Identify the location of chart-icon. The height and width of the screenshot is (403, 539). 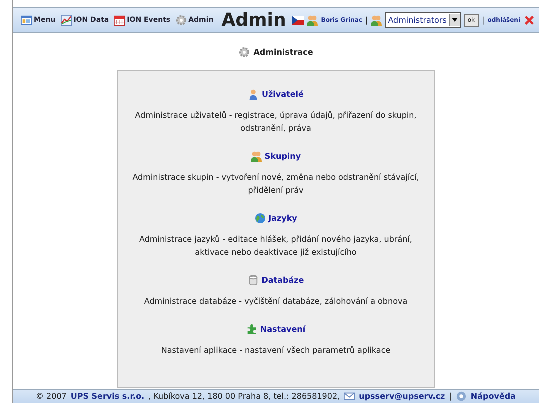
(66, 20).